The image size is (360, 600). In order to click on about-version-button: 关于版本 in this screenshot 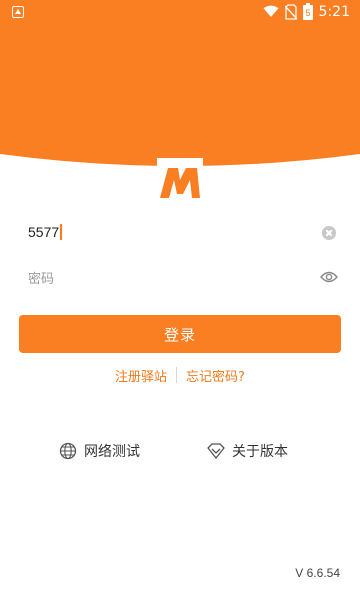, I will do `click(247, 451)`.